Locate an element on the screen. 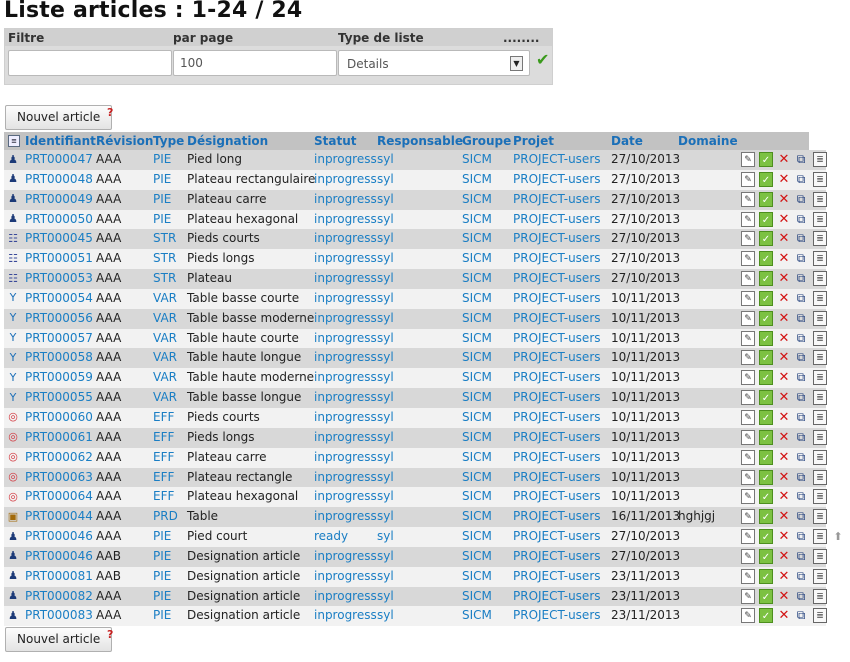 The height and width of the screenshot is (662, 850). article-id-link: PRT000063 is located at coordinates (59, 477).